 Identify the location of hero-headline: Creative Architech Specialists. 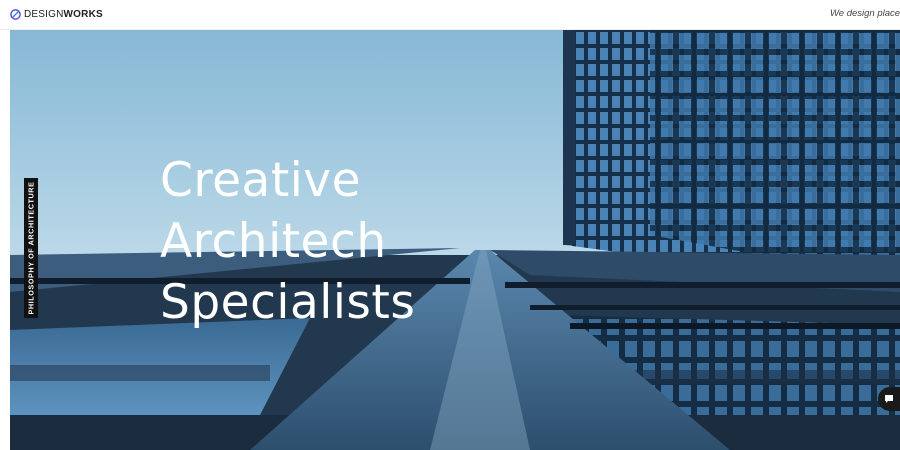
(287, 241).